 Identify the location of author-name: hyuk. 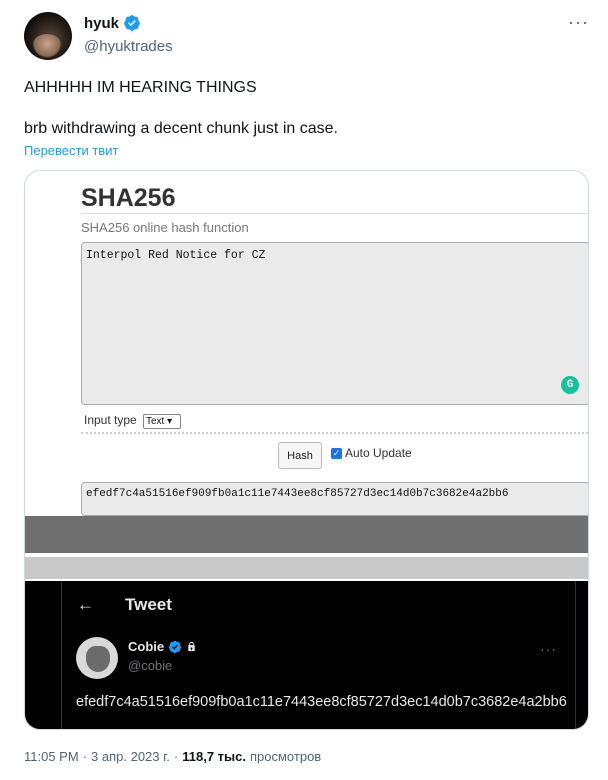
(101, 23).